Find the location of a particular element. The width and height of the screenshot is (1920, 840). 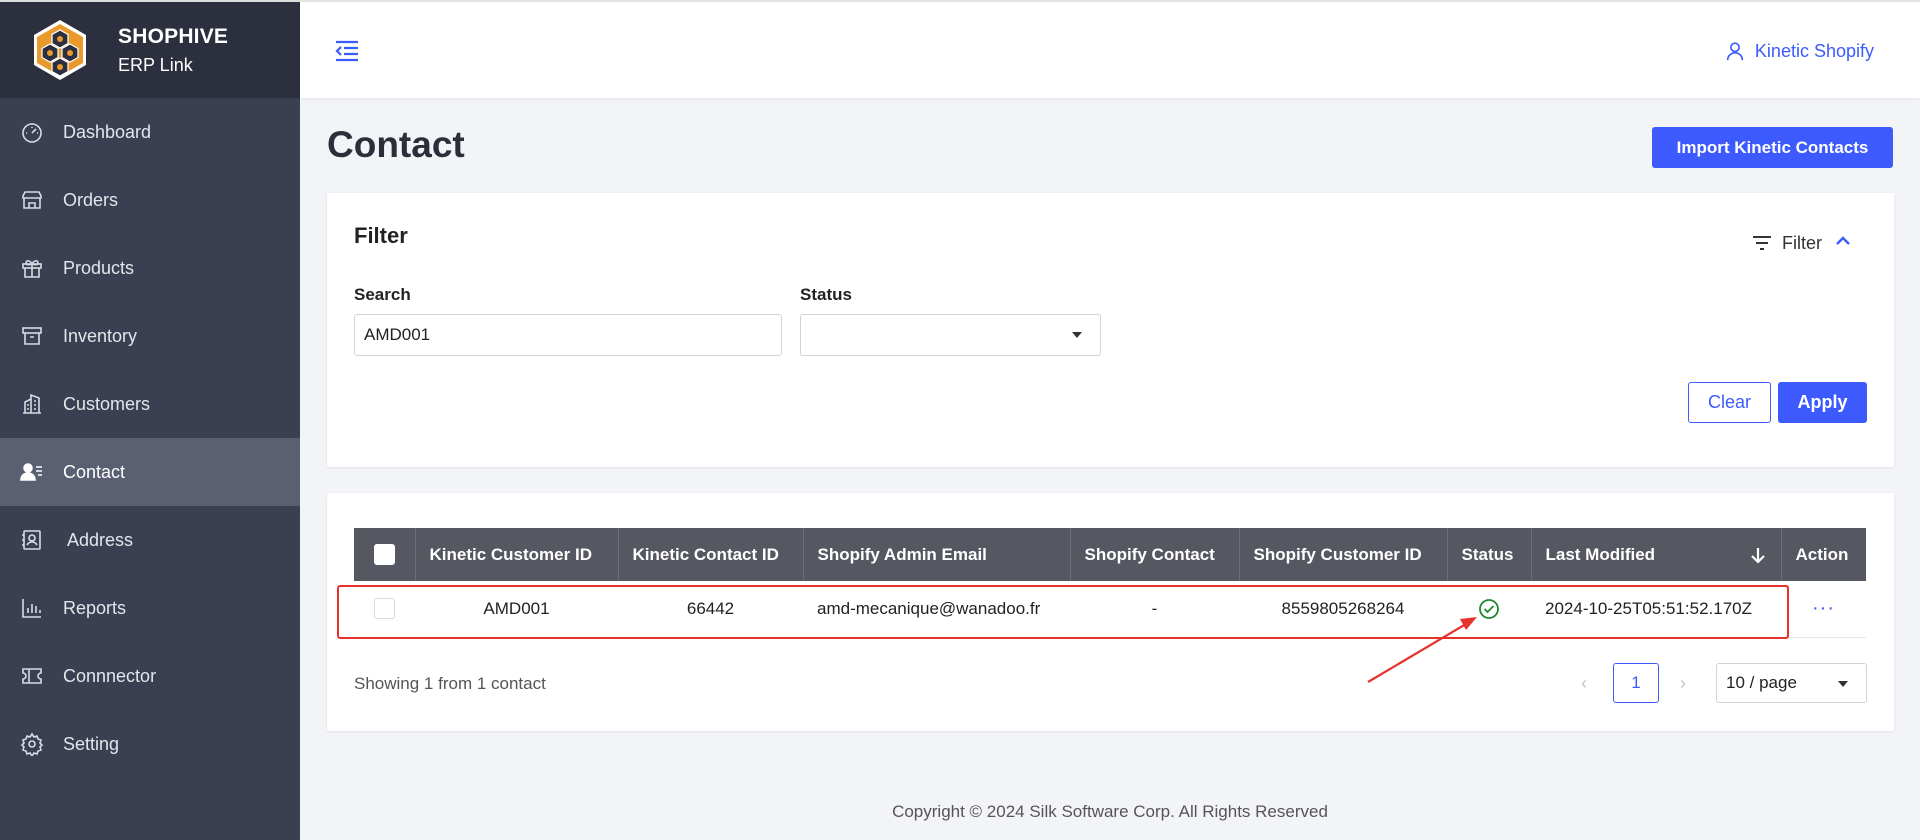

top-bar: Kinetic Shopify is located at coordinates (1110, 49).